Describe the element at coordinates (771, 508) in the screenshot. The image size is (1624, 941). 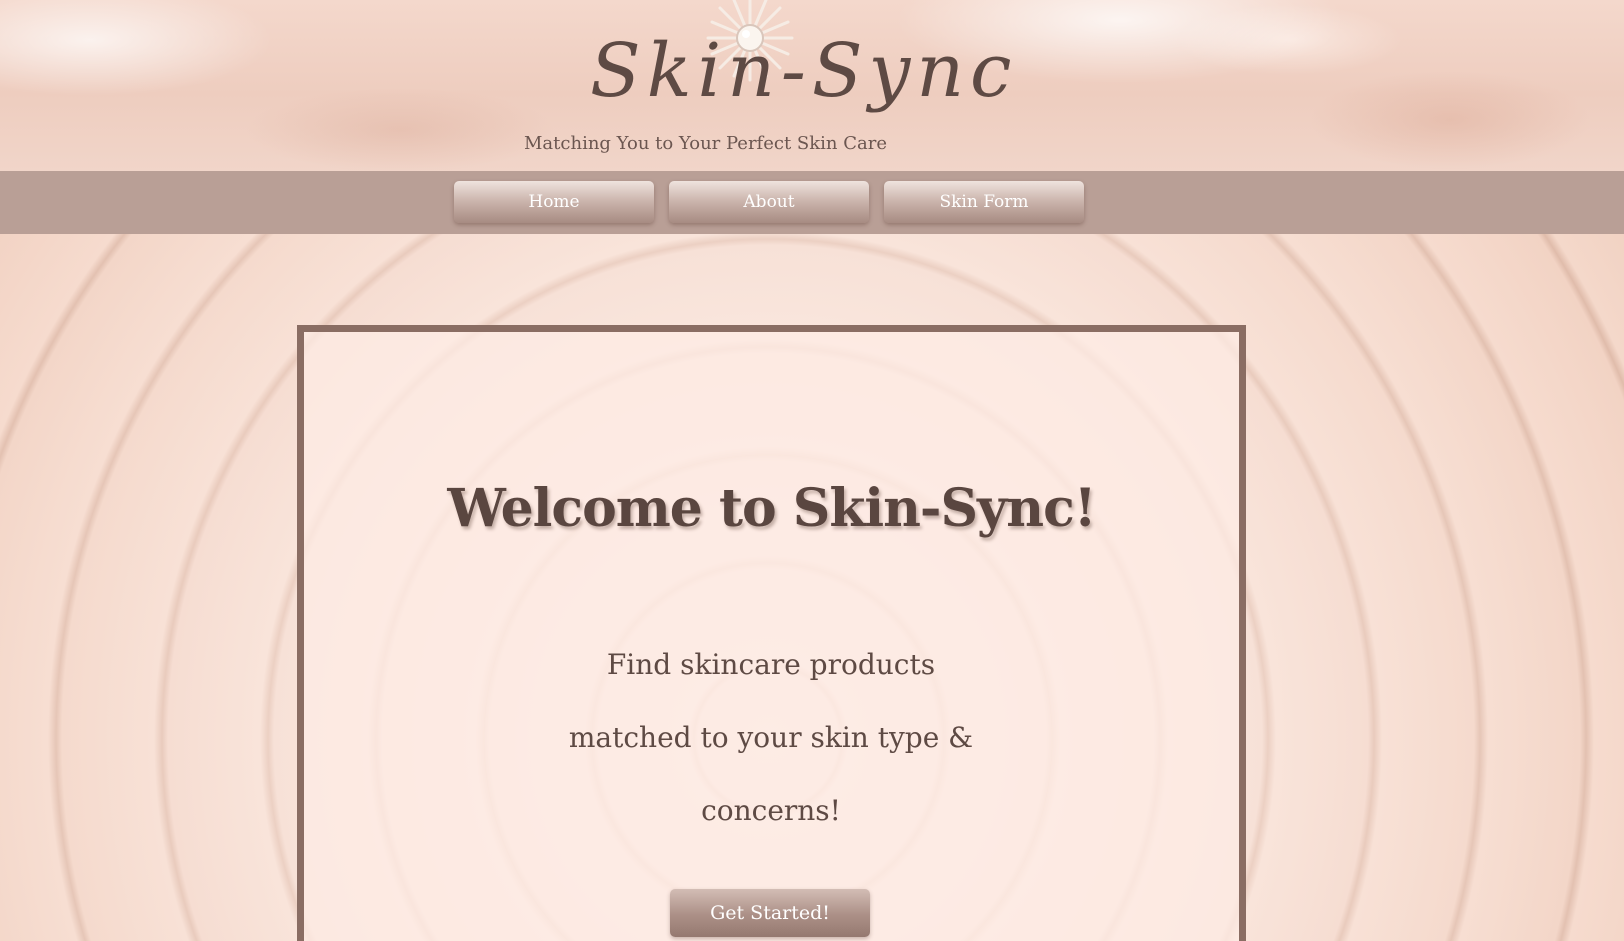
I see `welcome-heading: Welcome to Skin-Sync!` at that location.